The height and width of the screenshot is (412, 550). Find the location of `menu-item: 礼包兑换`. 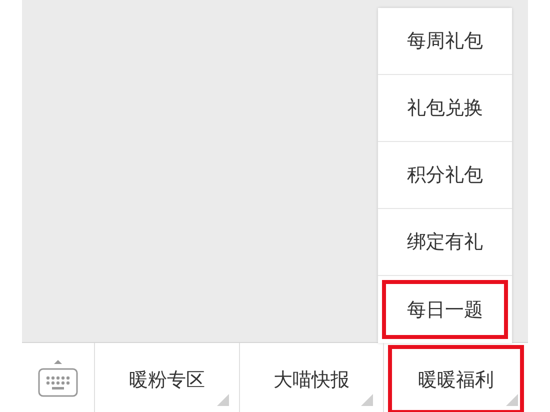

menu-item: 礼包兑换 is located at coordinates (445, 108).